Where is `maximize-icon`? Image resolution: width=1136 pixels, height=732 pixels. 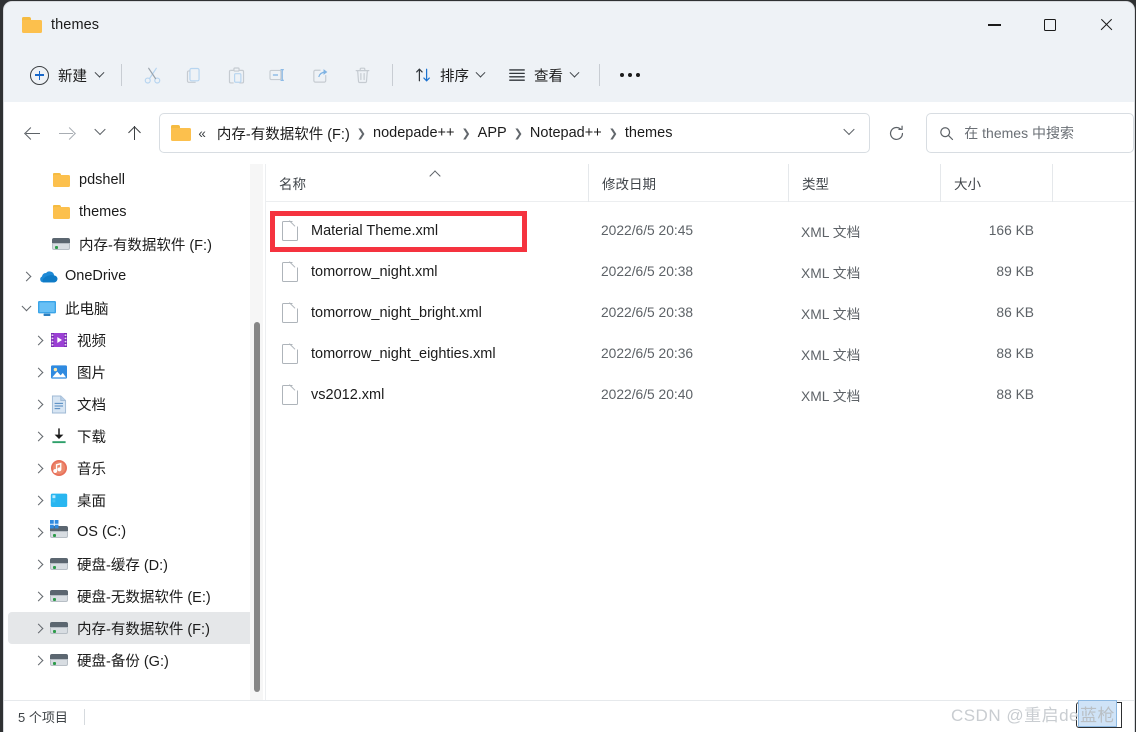 maximize-icon is located at coordinates (1050, 25).